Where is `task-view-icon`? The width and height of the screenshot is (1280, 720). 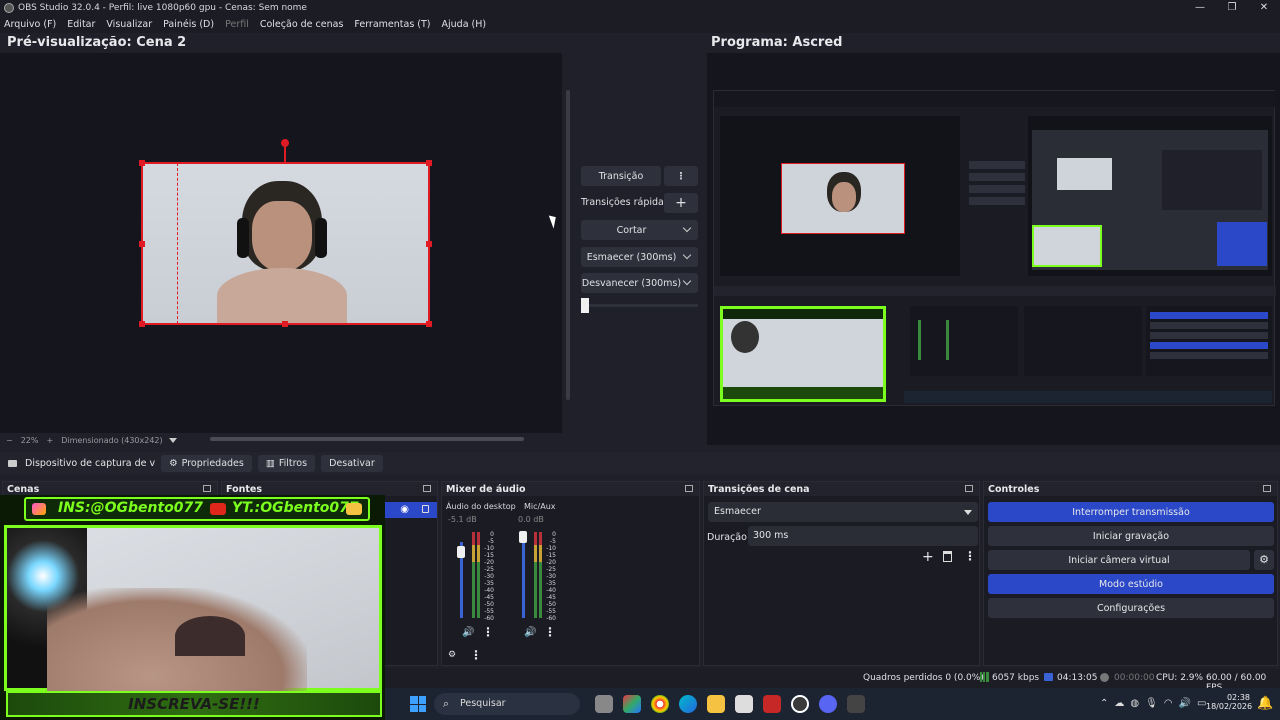 task-view-icon is located at coordinates (604, 704).